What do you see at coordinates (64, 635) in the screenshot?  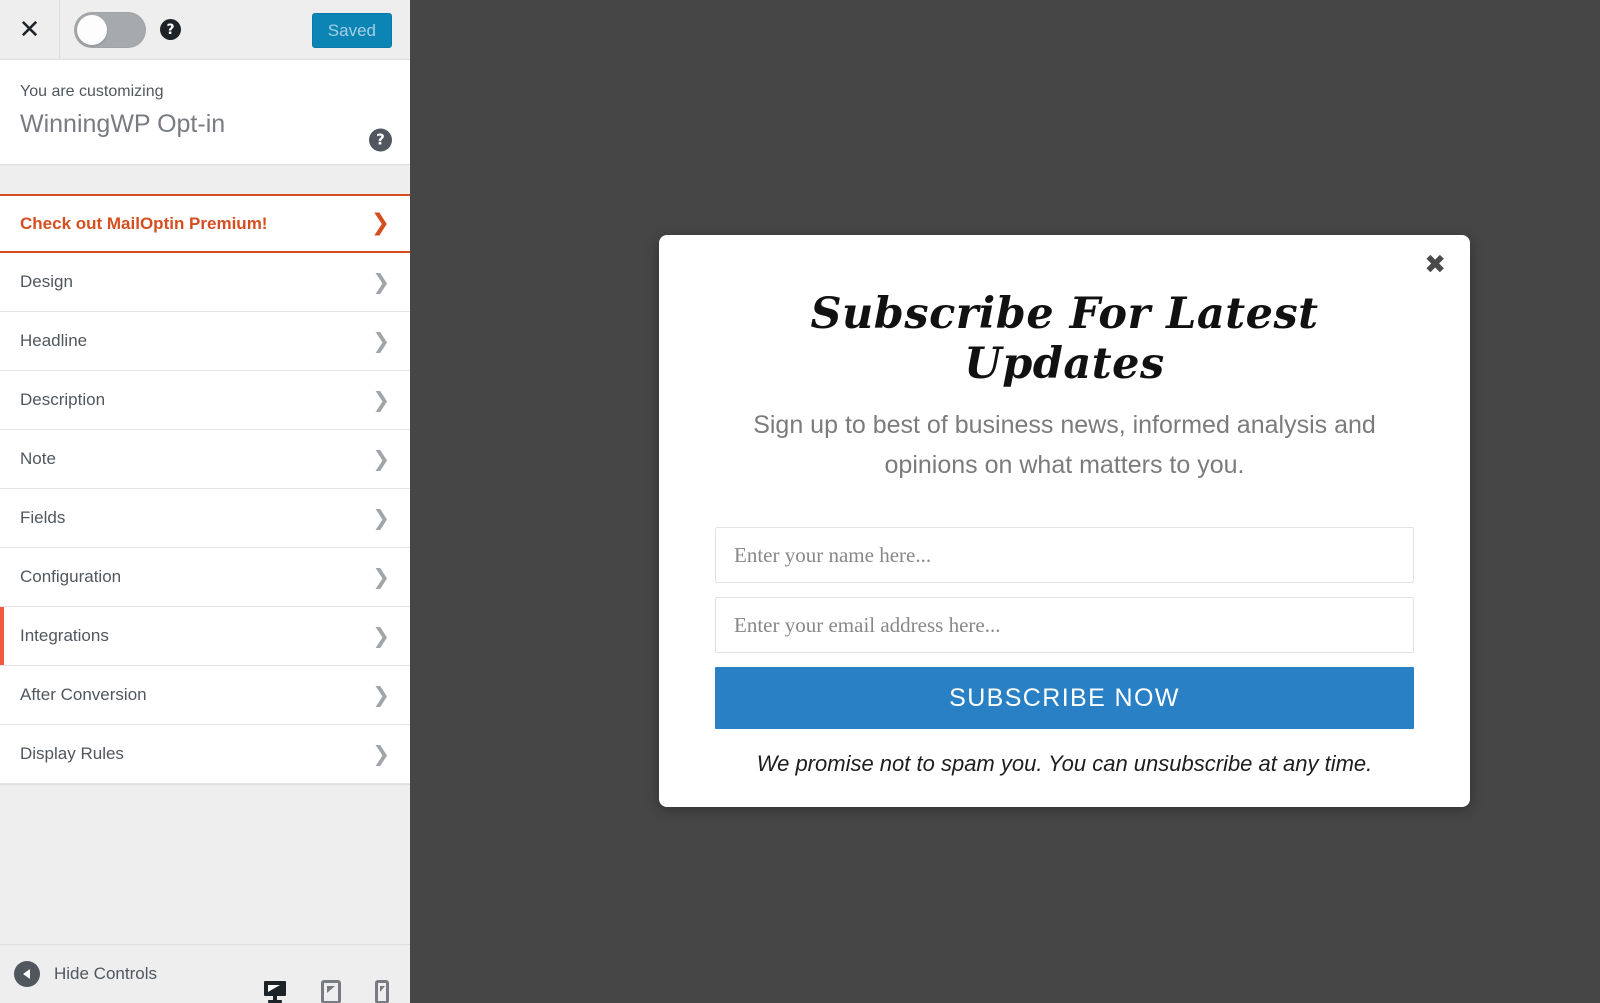 I see `sidebar-item-label: Integrations` at bounding box center [64, 635].